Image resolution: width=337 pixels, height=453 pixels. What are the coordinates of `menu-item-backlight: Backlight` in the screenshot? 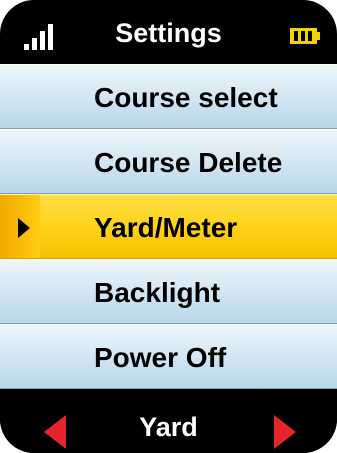 It's located at (168, 291).